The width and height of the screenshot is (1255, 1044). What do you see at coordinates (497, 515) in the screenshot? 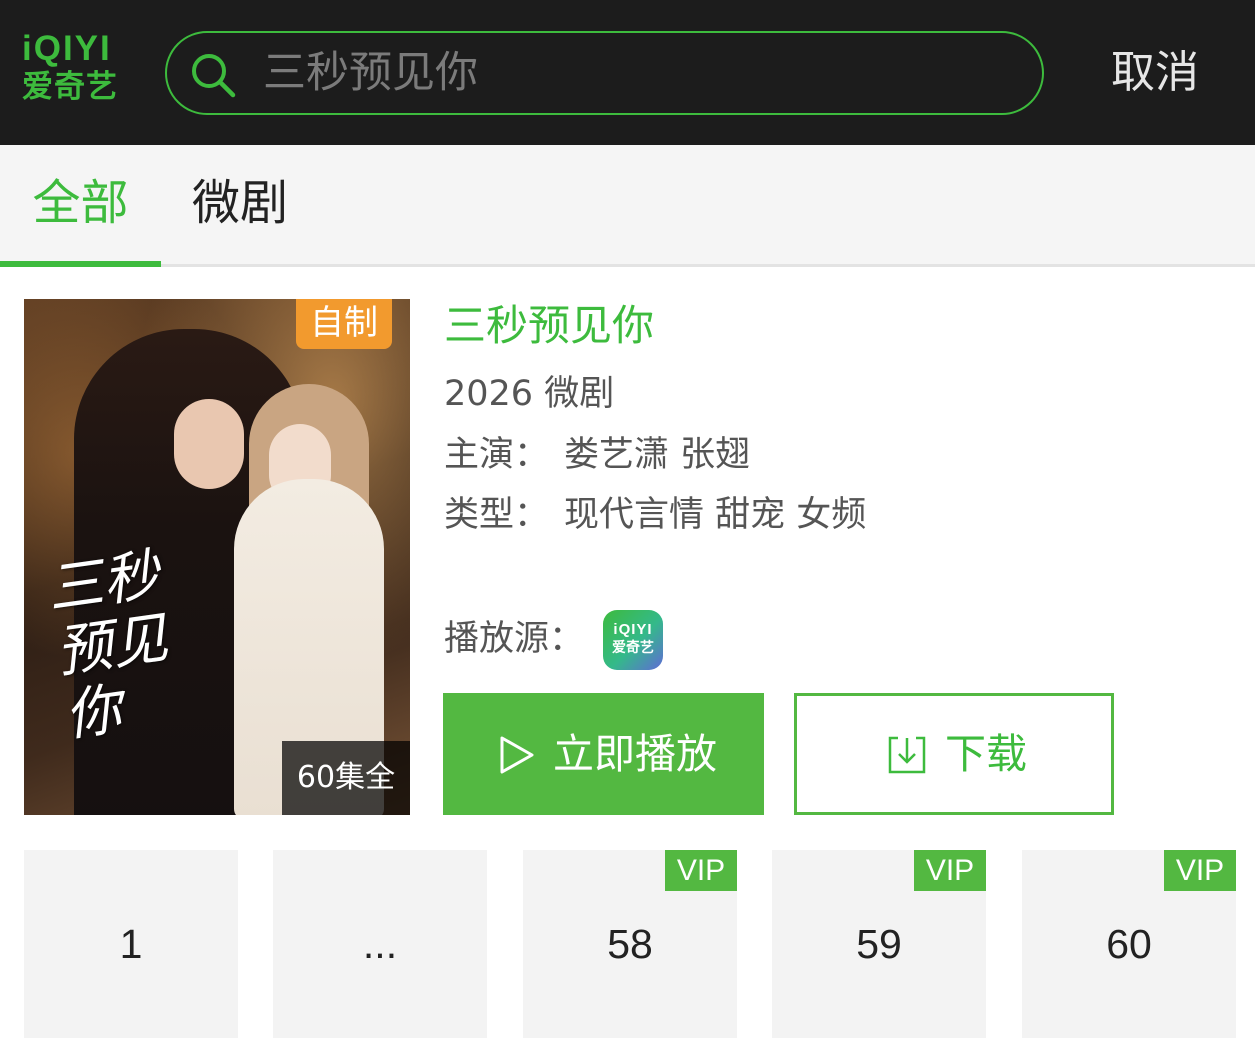
I see `genre-label: 类型：` at bounding box center [497, 515].